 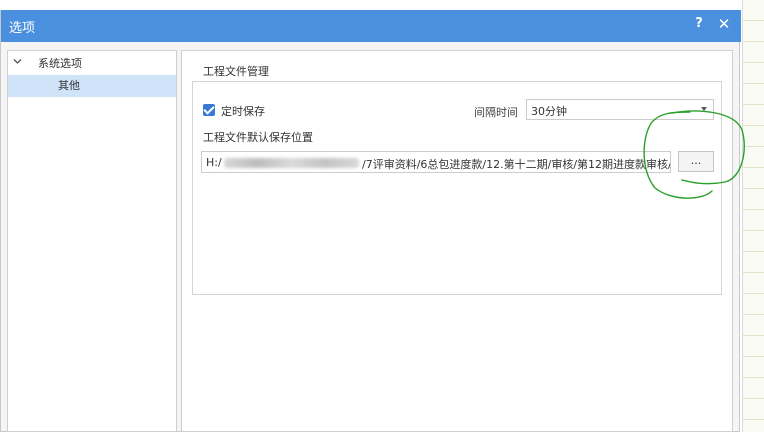 What do you see at coordinates (291, 163) in the screenshot?
I see `redacted-path-segment` at bounding box center [291, 163].